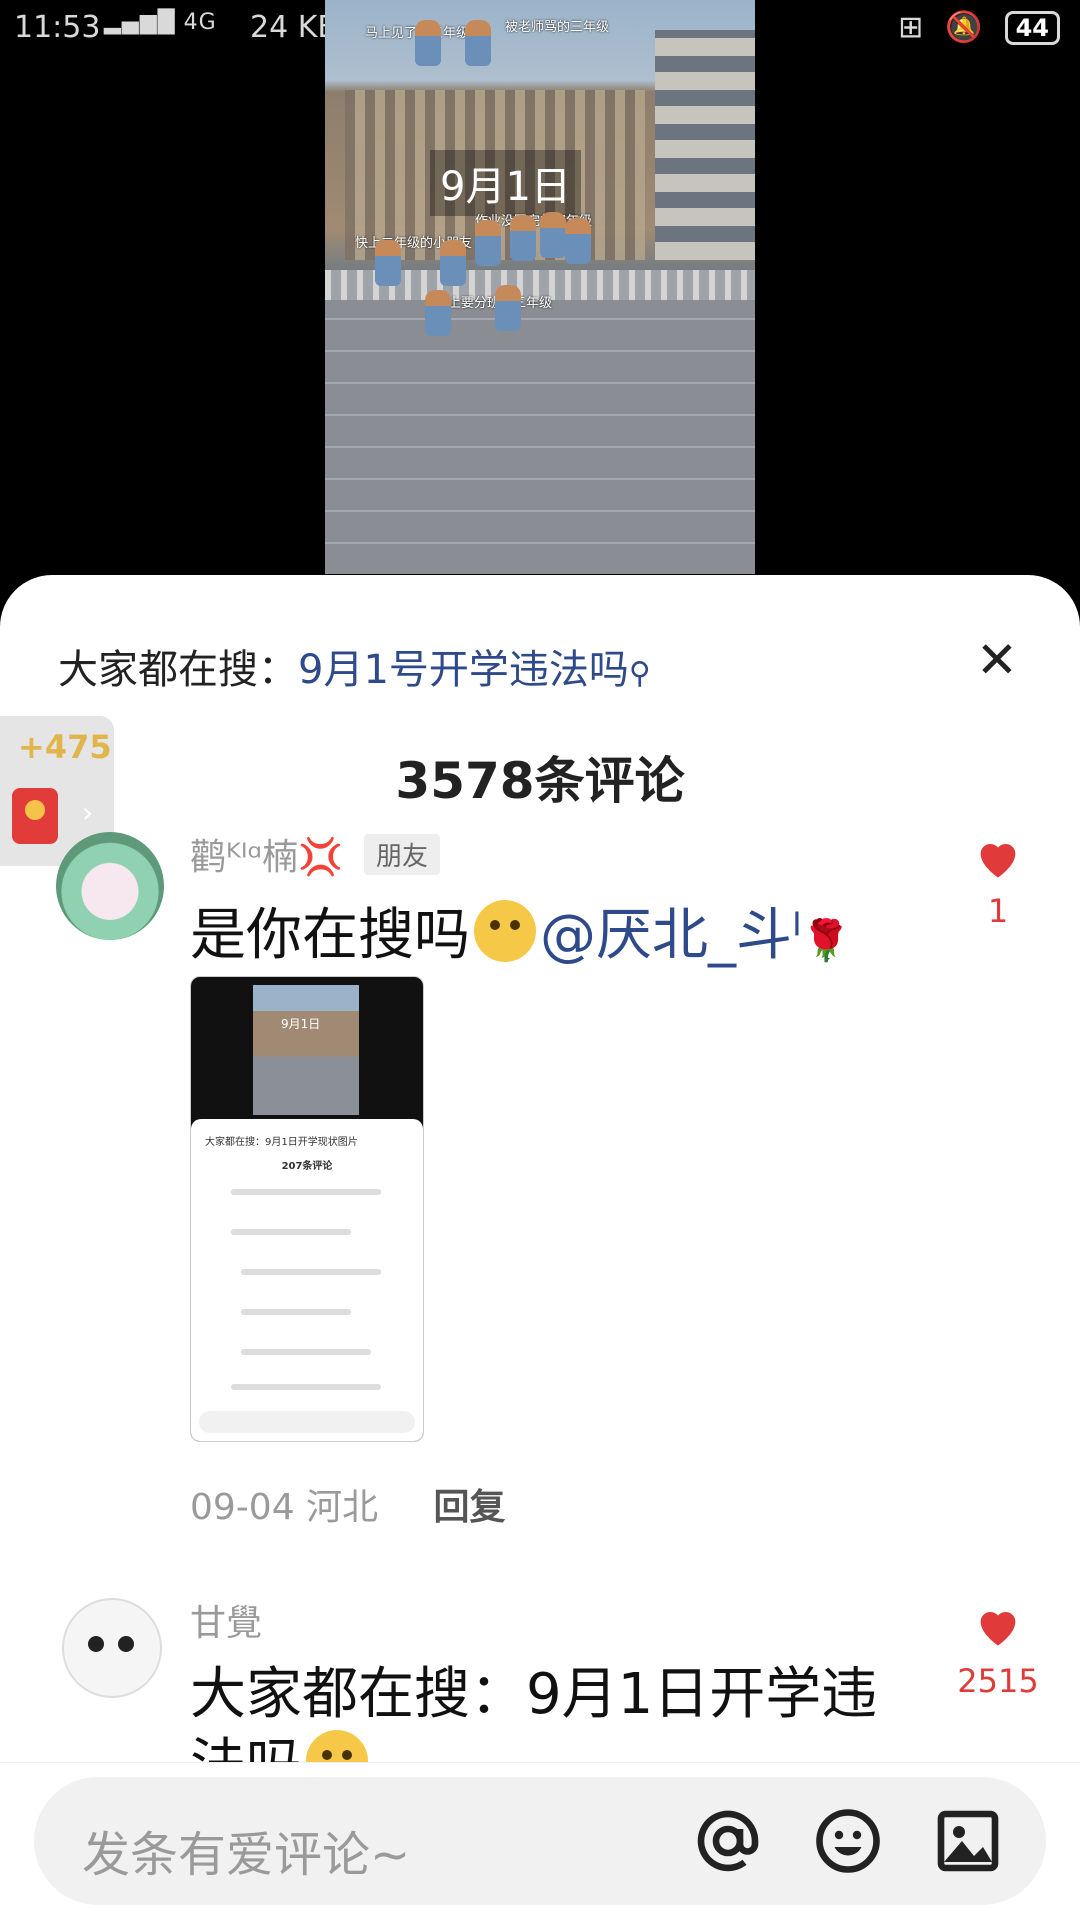 The image size is (1080, 1921). I want to click on red-packet-icon, so click(35, 816).